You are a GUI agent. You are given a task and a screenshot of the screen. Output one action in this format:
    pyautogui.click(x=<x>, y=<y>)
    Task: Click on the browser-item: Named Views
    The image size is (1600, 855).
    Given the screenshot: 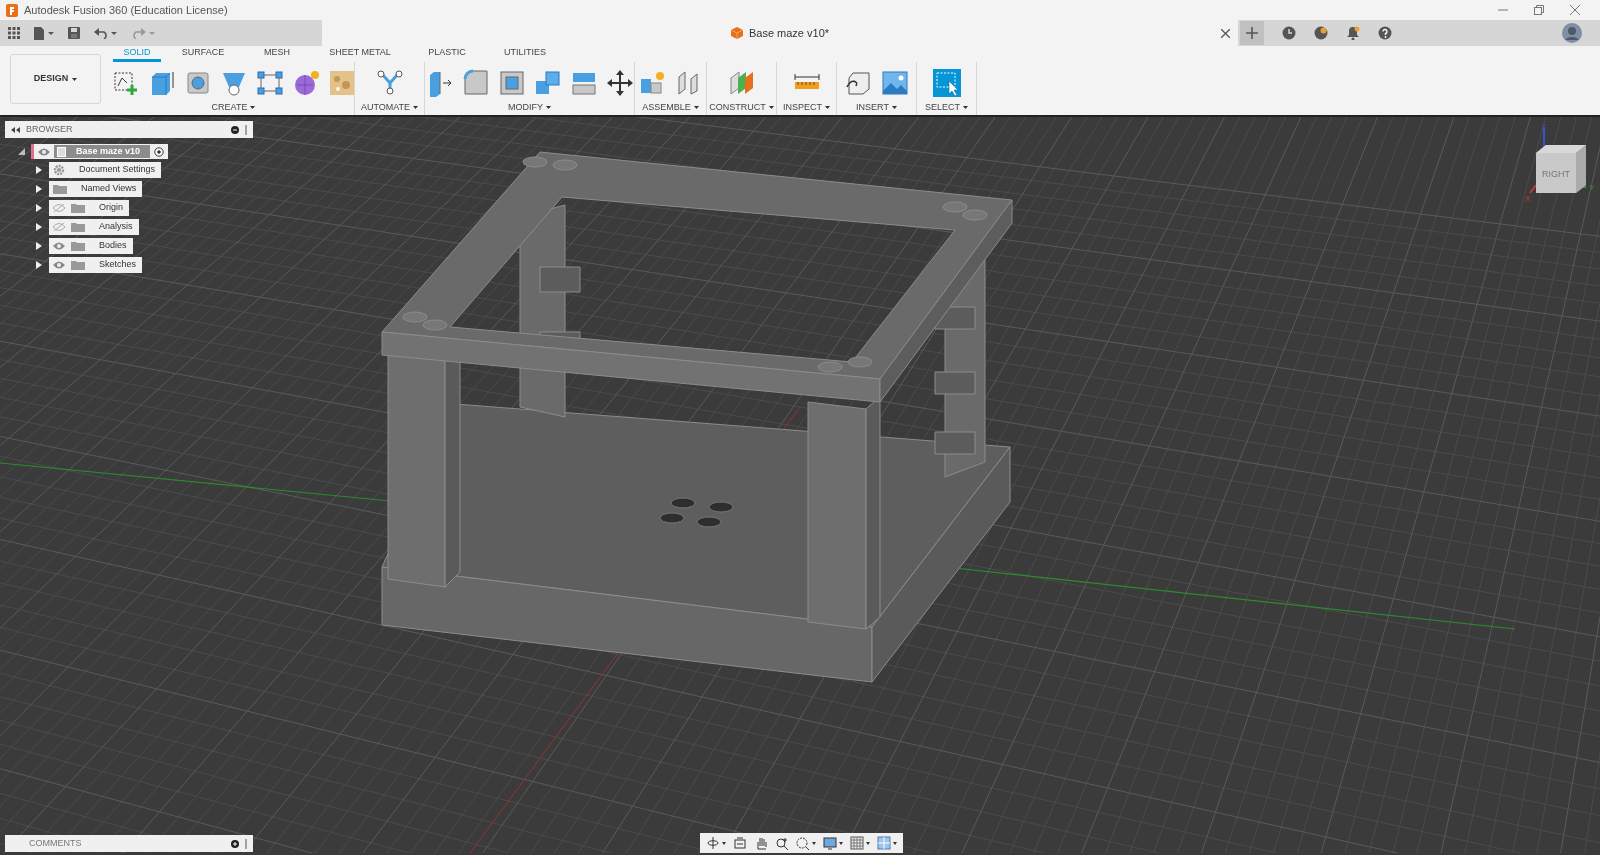 What is the action you would take?
    pyautogui.click(x=96, y=189)
    